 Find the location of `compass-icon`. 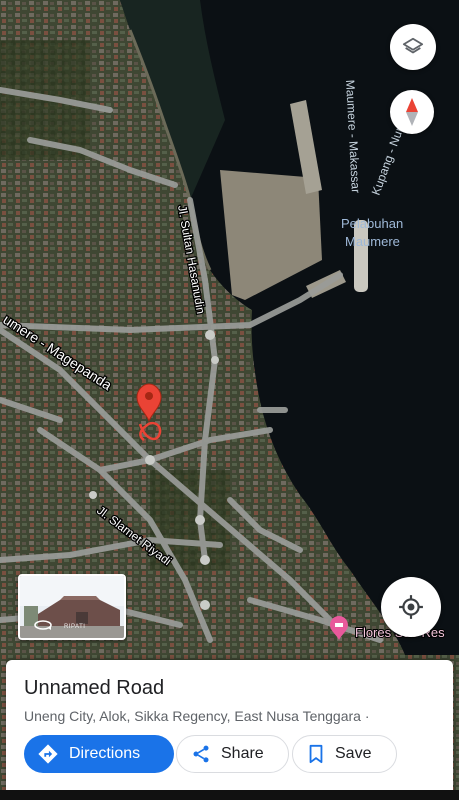

compass-icon is located at coordinates (412, 112).